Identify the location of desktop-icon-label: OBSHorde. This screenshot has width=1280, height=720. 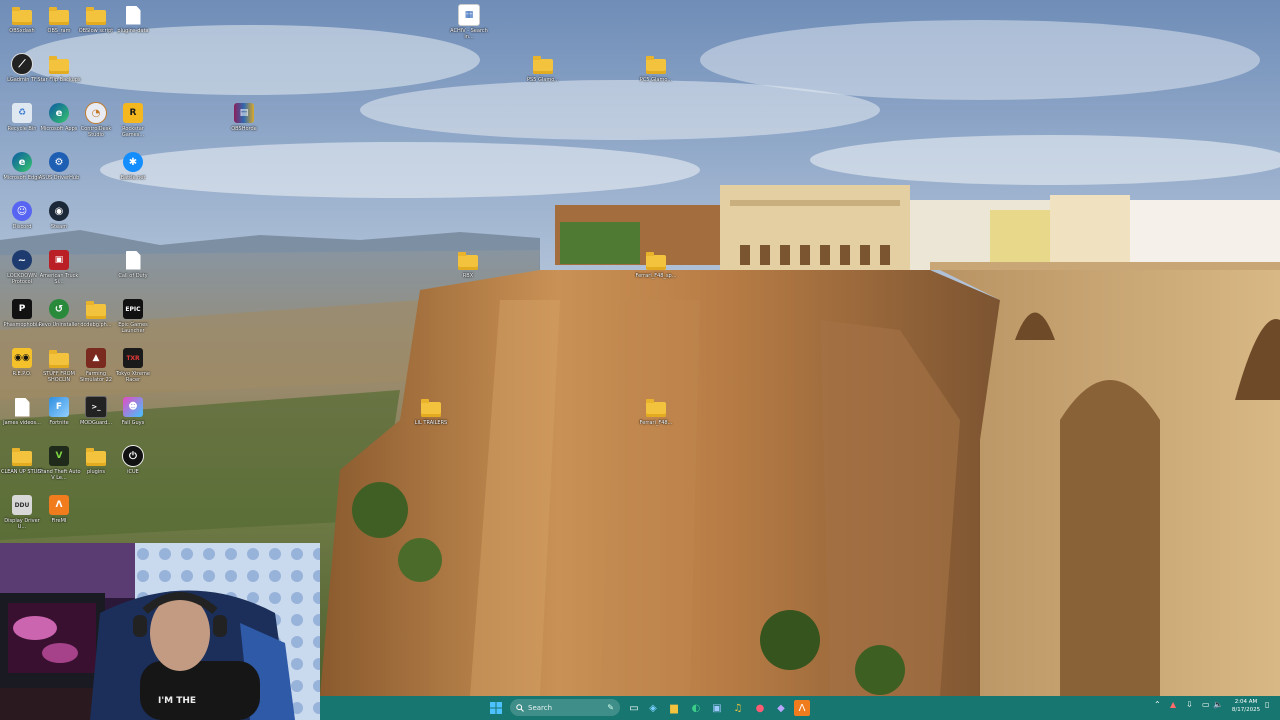
(244, 129).